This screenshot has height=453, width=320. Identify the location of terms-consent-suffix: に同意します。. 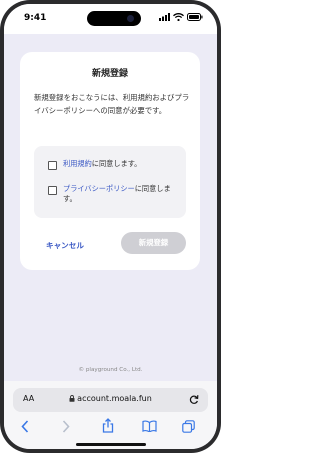
(116, 163).